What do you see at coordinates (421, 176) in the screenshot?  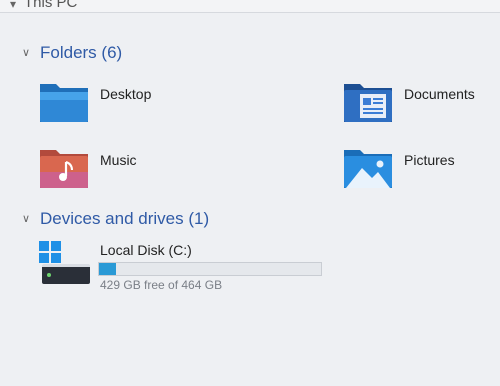 I see `folder-pictures: Pictures` at bounding box center [421, 176].